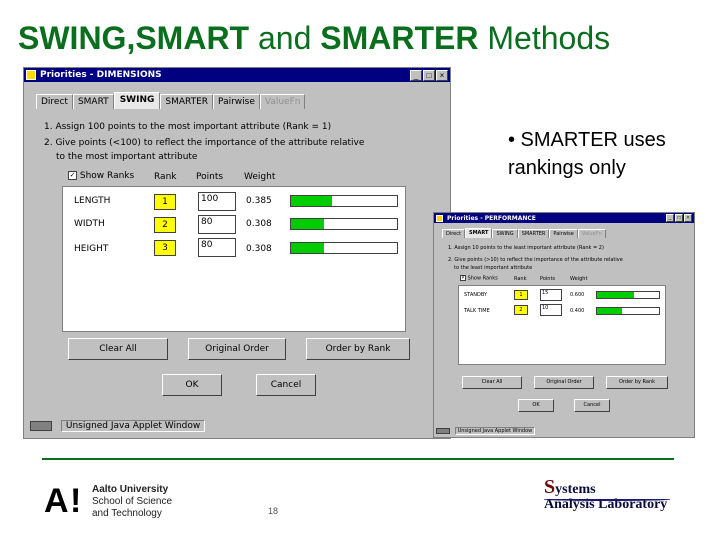  What do you see at coordinates (358, 459) in the screenshot?
I see `footer-divider` at bounding box center [358, 459].